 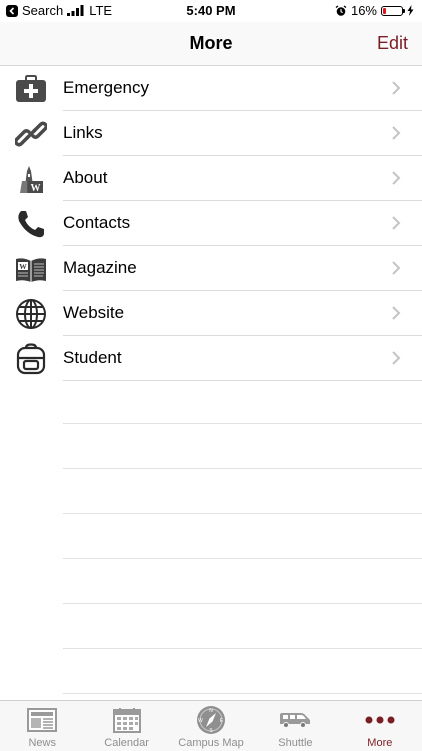 What do you see at coordinates (211, 178) in the screenshot?
I see `menu-item-about: W About` at bounding box center [211, 178].